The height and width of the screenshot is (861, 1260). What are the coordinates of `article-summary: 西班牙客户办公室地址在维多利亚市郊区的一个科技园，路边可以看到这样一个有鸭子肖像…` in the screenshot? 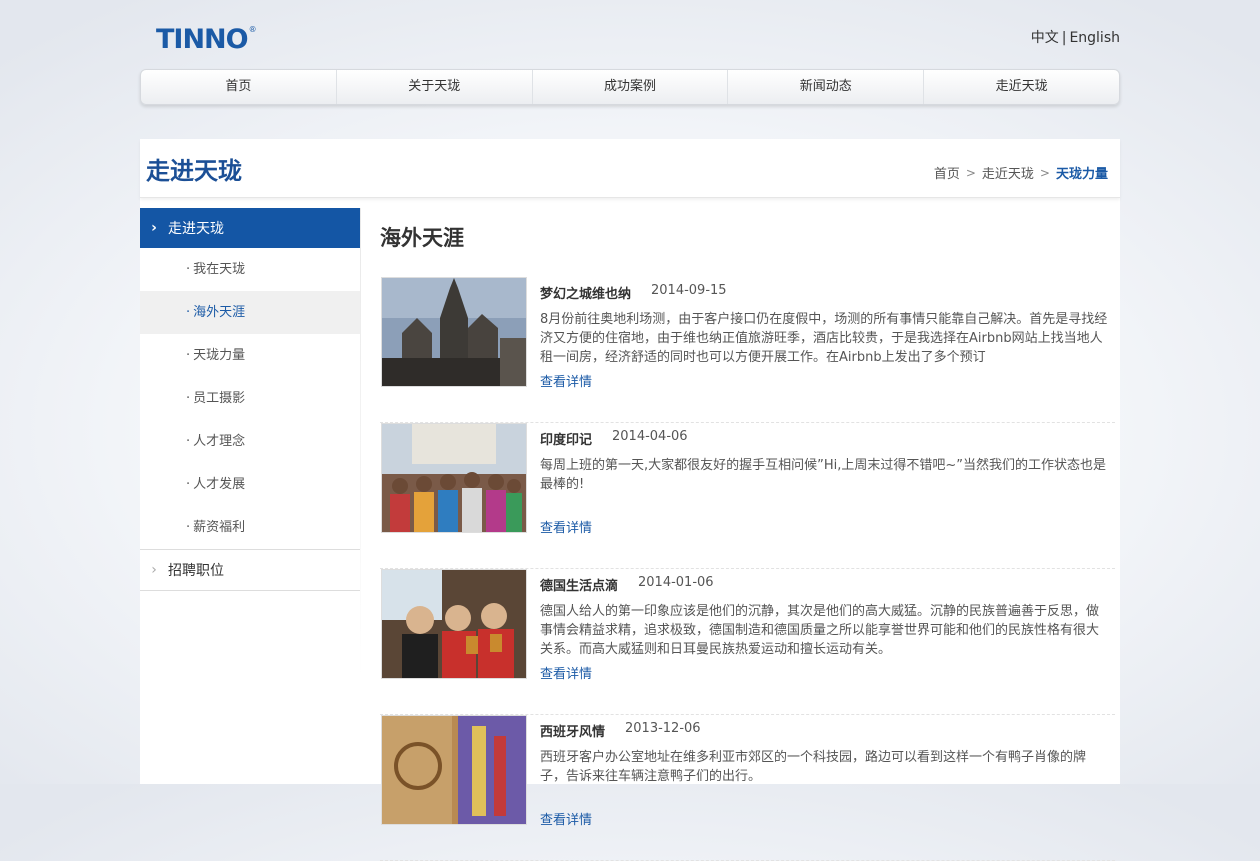 It's located at (813, 767).